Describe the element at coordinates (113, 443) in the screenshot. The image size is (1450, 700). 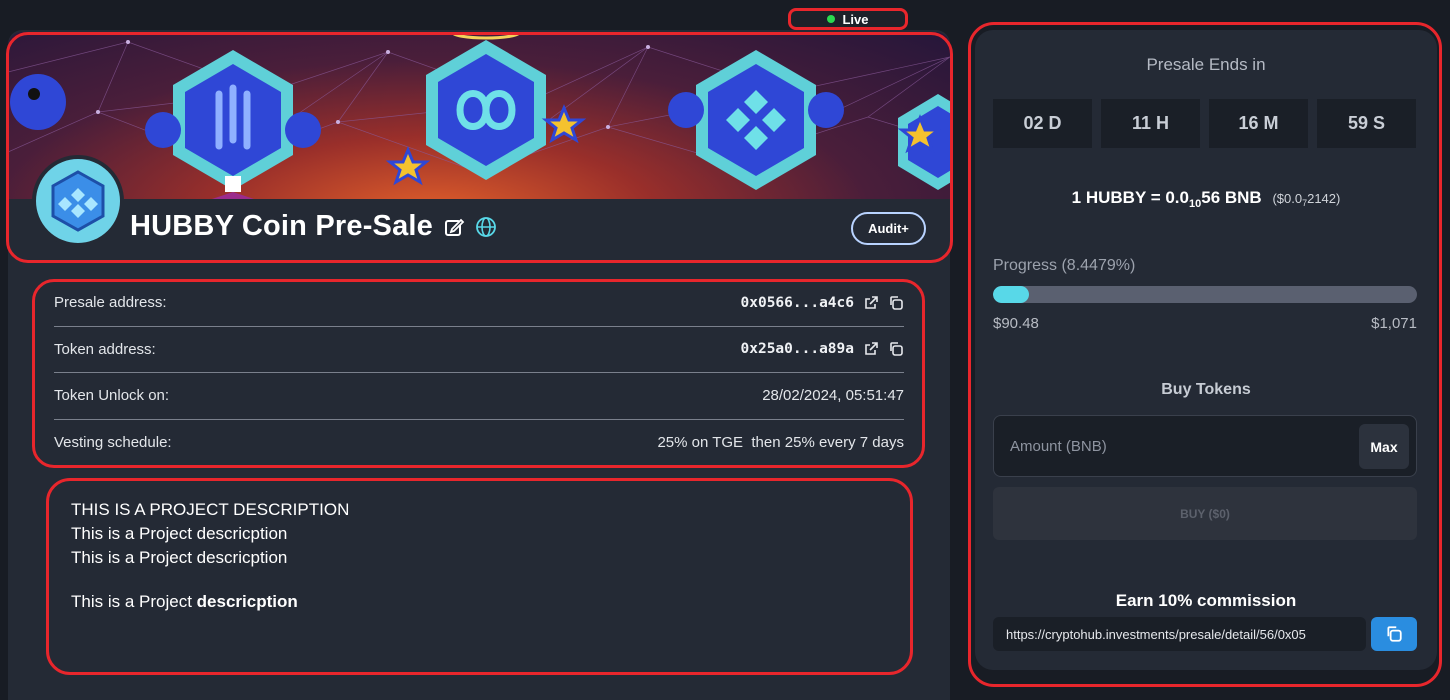
I see `vesting-schedule-label: Vesting schedule:` at that location.